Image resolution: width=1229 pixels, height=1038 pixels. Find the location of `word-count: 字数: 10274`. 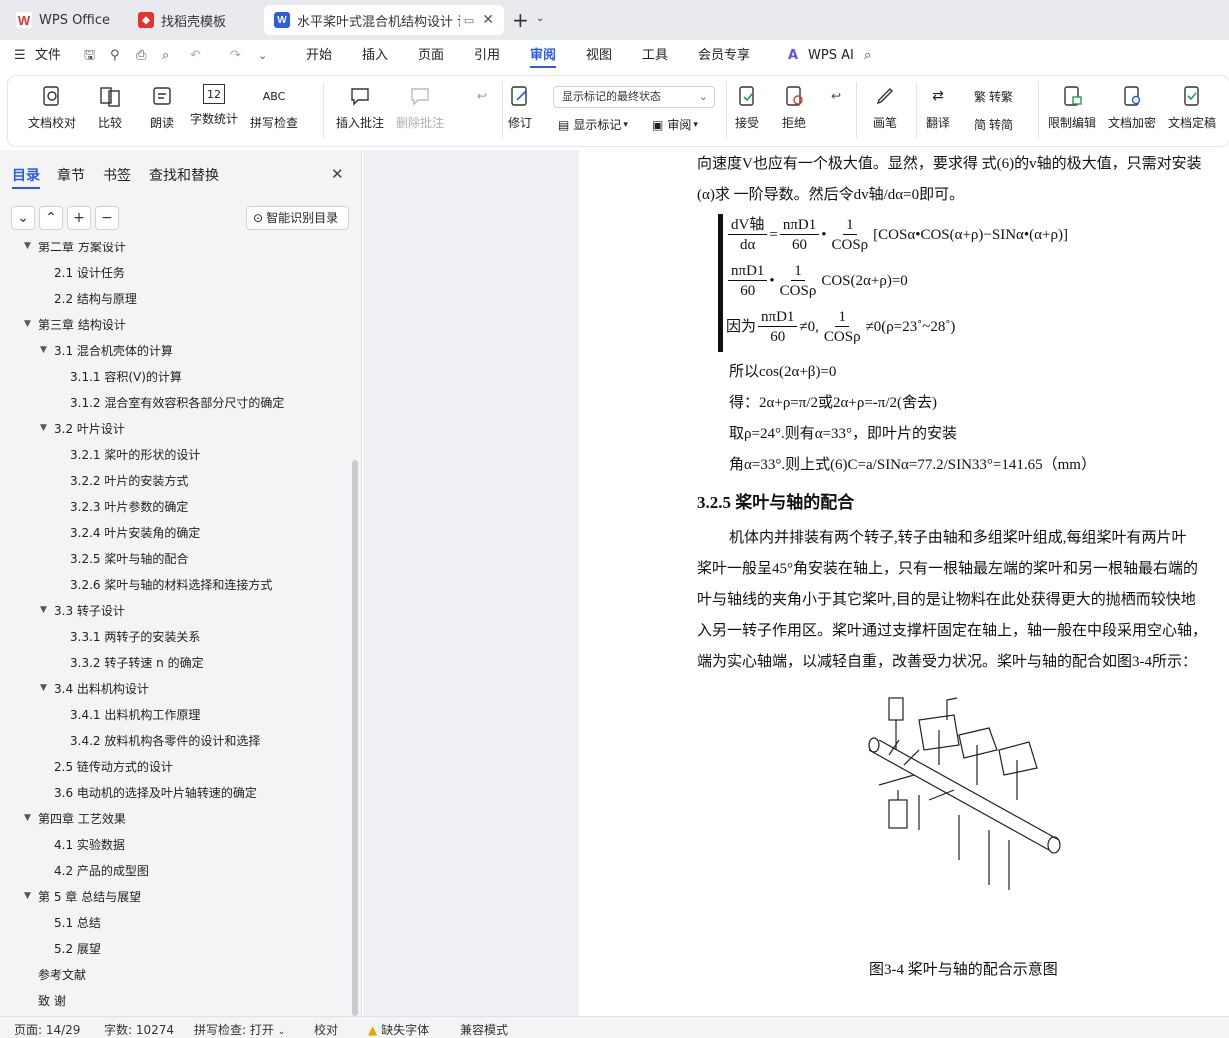

word-count: 字数: 10274 is located at coordinates (139, 1029).